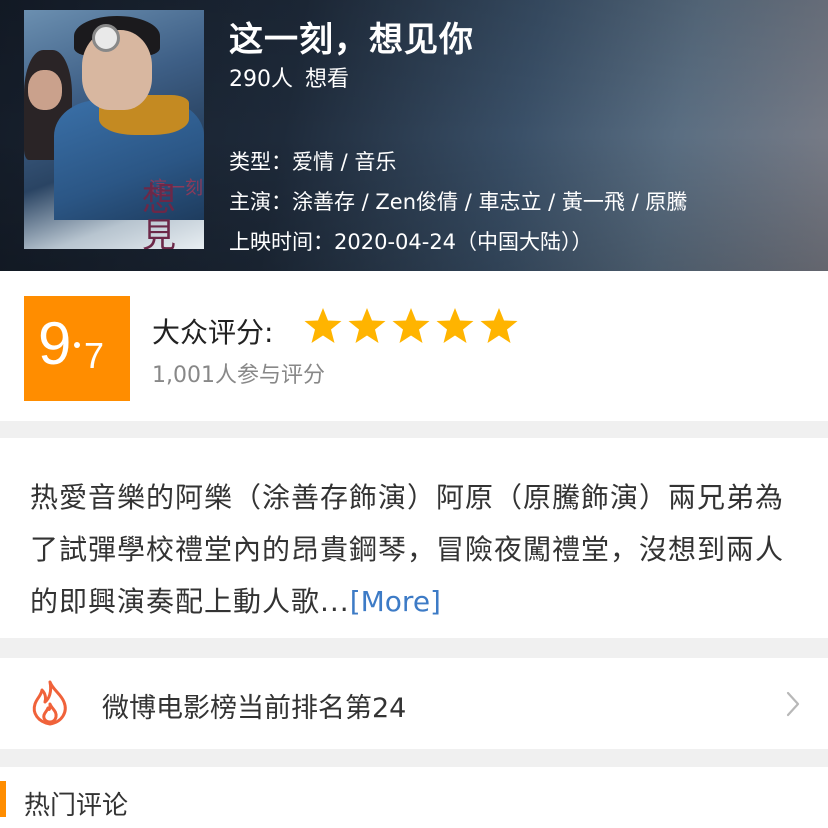  What do you see at coordinates (3, 799) in the screenshot?
I see `section-accent-bar` at bounding box center [3, 799].